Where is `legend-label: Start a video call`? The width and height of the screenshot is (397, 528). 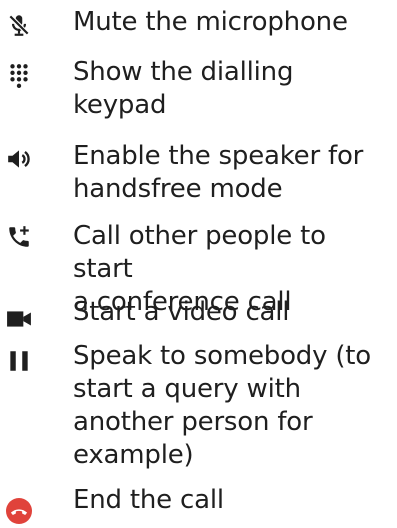
legend-label: Start a video call is located at coordinates (181, 312).